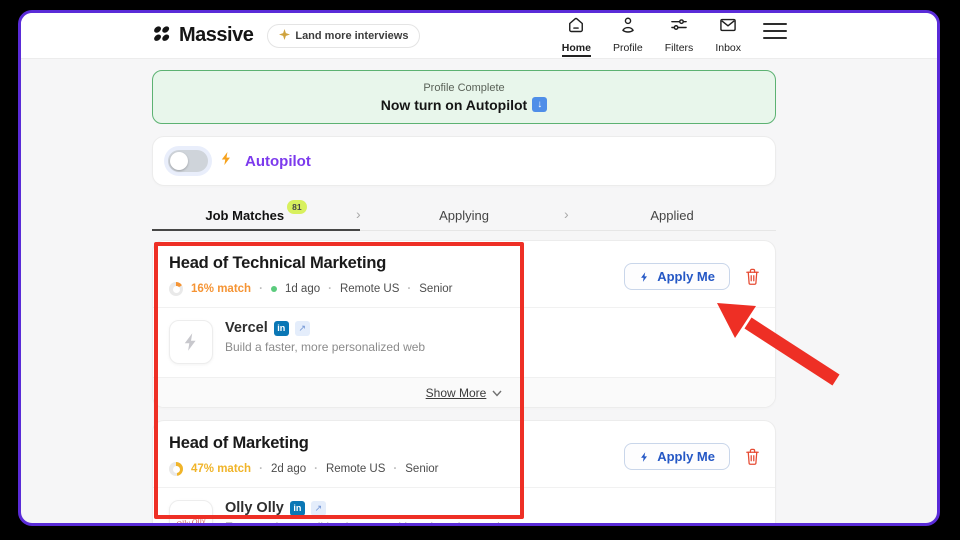  What do you see at coordinates (325, 347) in the screenshot?
I see `company-tagline: Build a faster, more personalized web` at bounding box center [325, 347].